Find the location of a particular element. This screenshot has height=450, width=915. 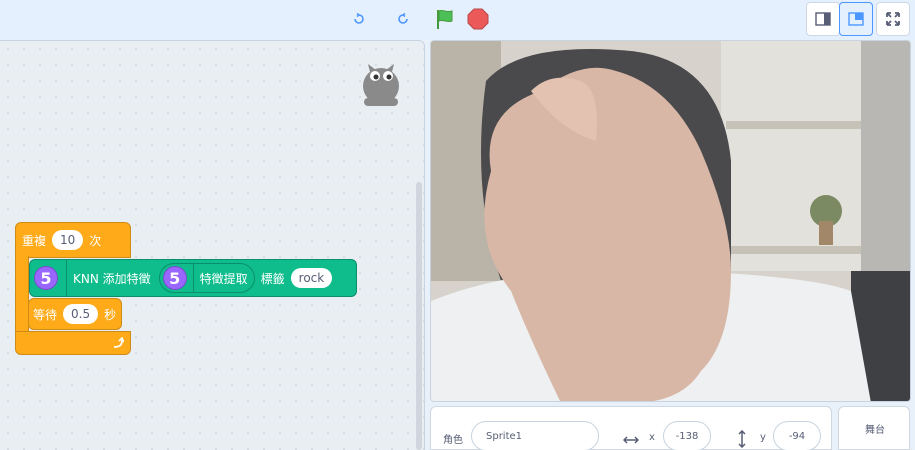

sprite-info-panel: 角色 Sprite1 x -138 y -94 is located at coordinates (631, 428).